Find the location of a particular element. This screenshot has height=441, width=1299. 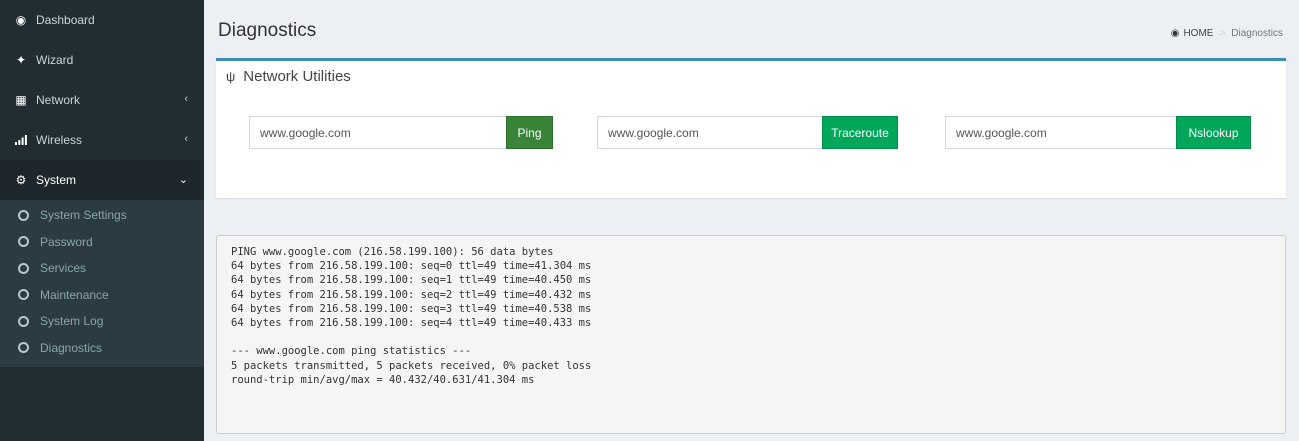

sidebar-item-wizard: ✦ Wizard is located at coordinates (102, 60).